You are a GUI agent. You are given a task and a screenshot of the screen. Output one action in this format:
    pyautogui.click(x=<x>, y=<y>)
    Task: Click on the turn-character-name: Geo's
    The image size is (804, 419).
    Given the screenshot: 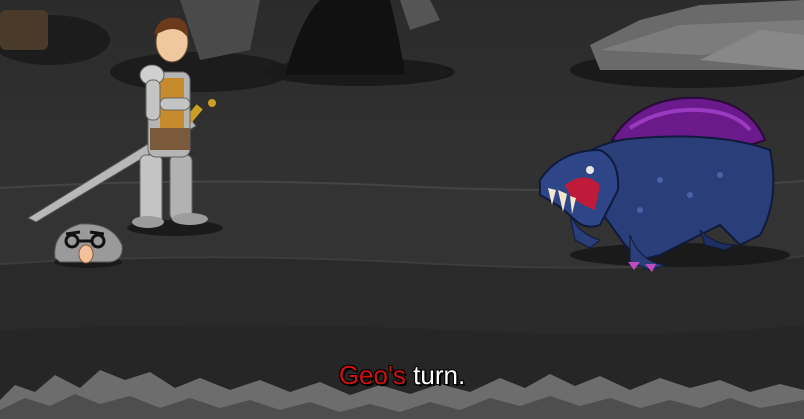 What is the action you would take?
    pyautogui.click(x=372, y=375)
    